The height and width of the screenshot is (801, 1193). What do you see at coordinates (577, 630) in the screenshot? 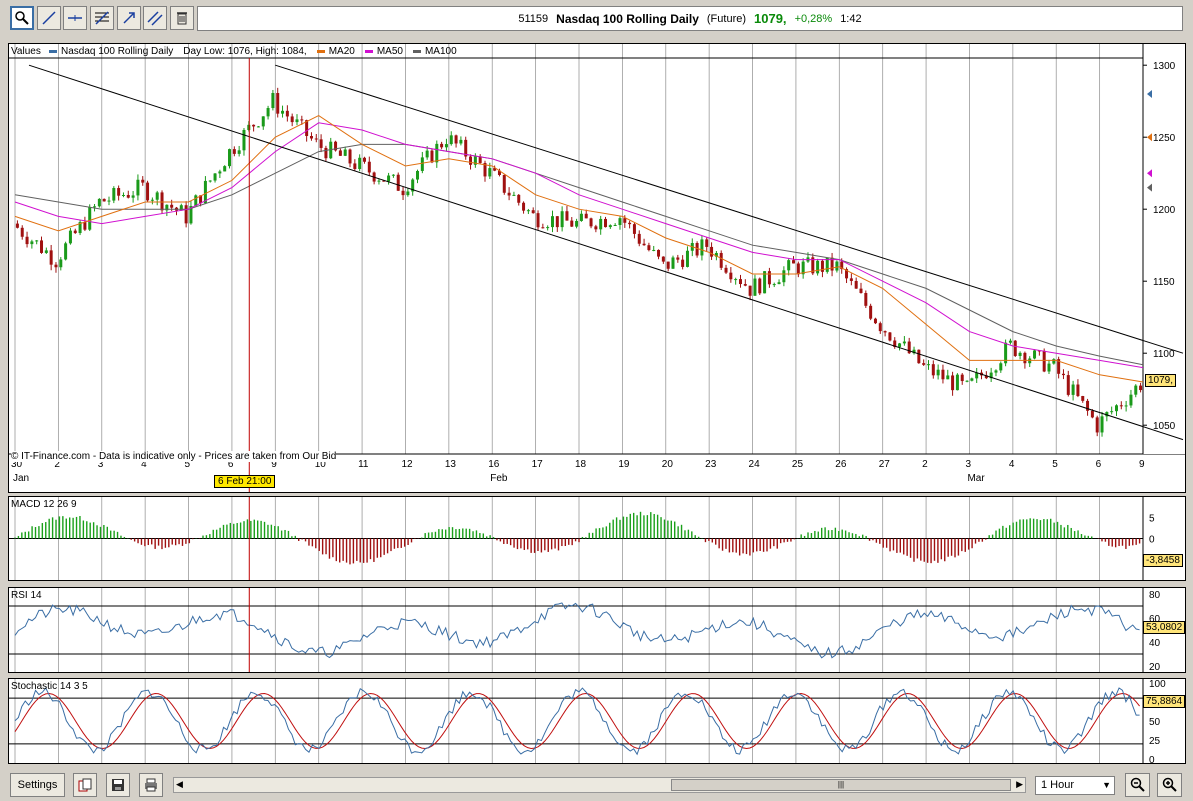
I see `rsi-line` at bounding box center [577, 630].